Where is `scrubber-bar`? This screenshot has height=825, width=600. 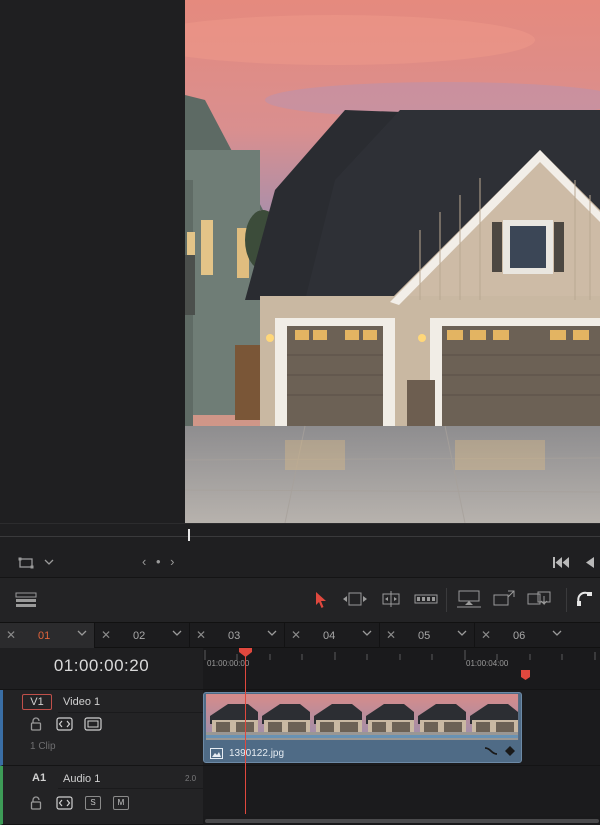 scrubber-bar is located at coordinates (300, 536).